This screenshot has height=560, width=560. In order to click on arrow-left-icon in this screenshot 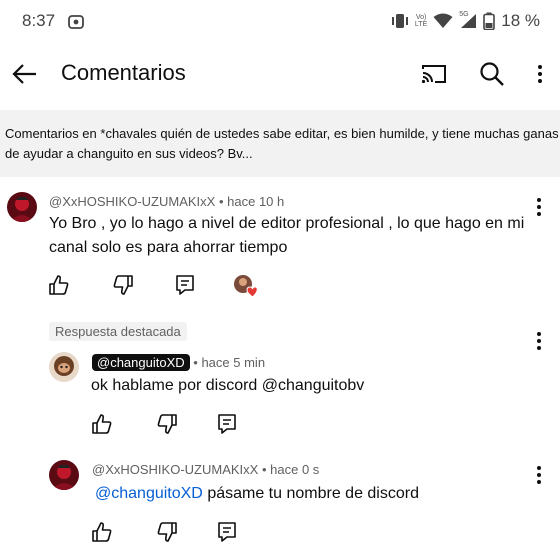, I will do `click(24, 74)`.